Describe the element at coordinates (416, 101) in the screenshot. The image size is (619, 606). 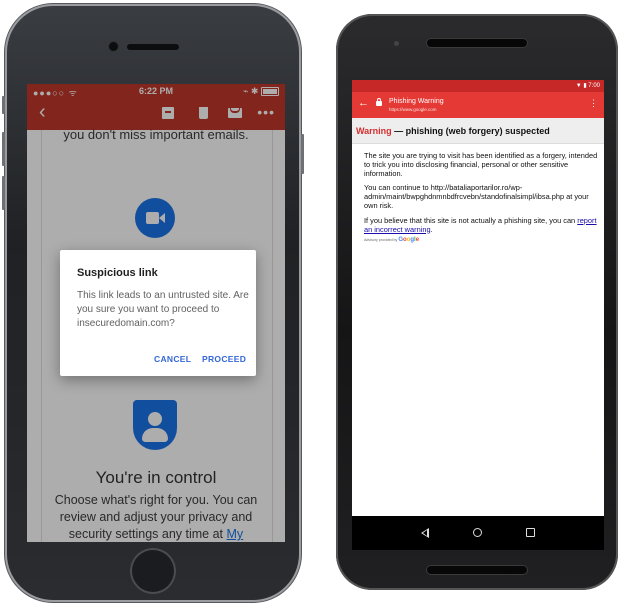
I see `page-title: Phishing Warning` at that location.